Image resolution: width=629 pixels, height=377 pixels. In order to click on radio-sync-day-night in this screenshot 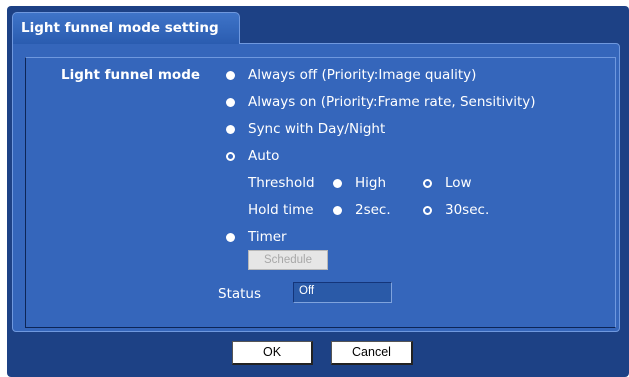, I will do `click(230, 129)`.